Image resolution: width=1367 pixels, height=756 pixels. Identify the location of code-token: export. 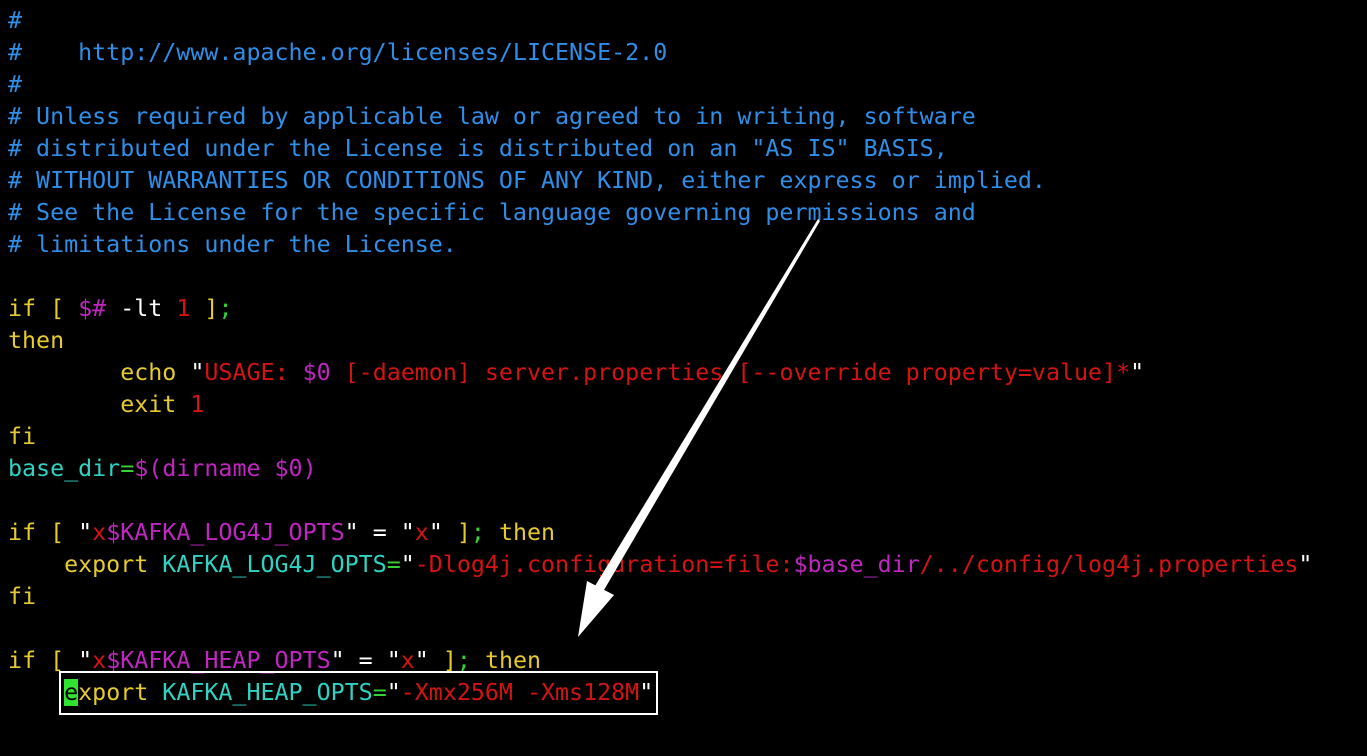
(85, 564).